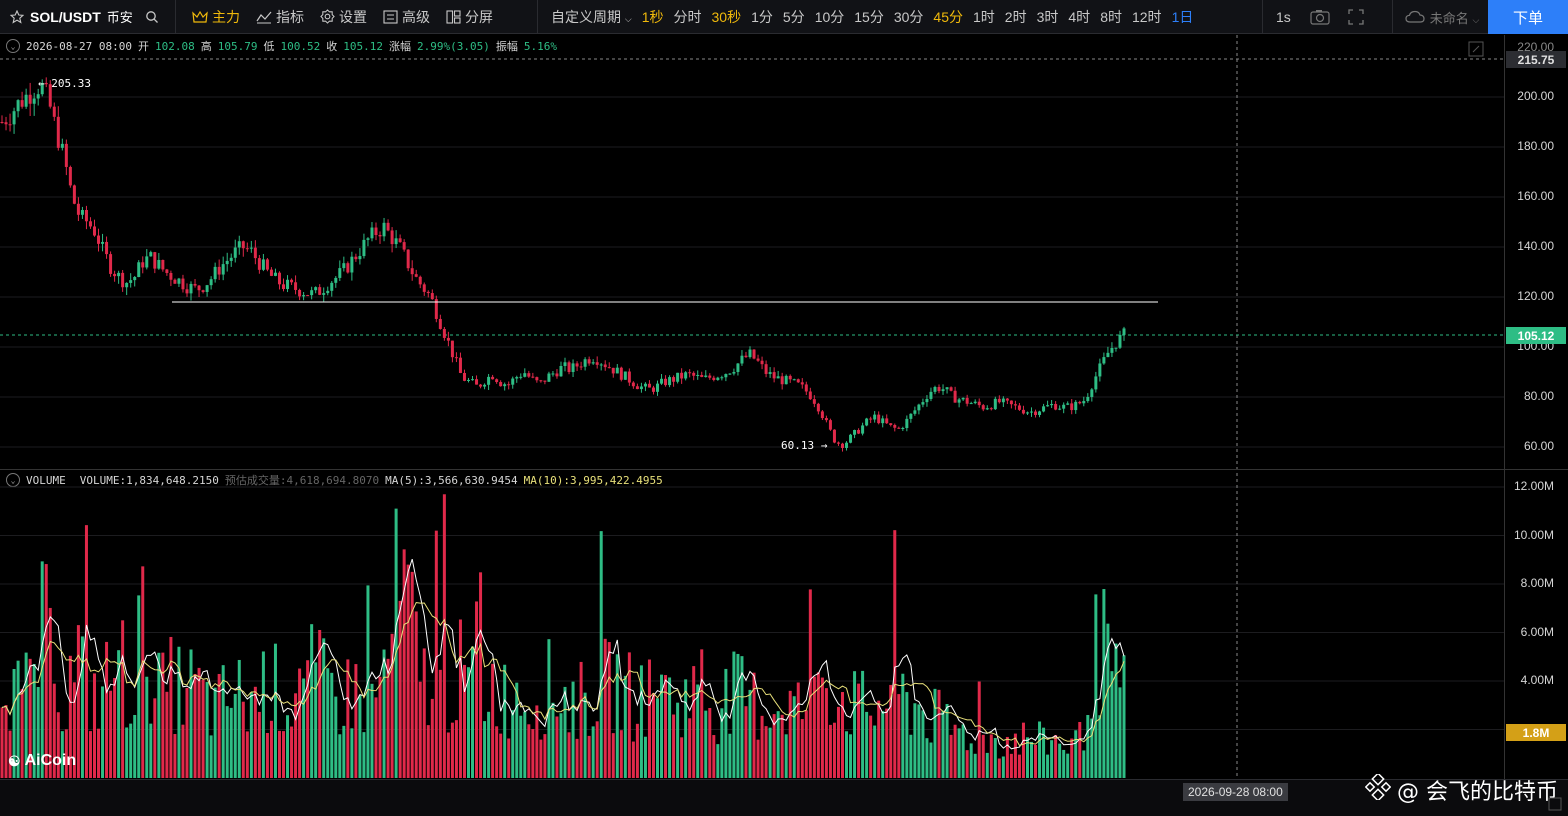 The width and height of the screenshot is (1568, 816). What do you see at coordinates (120, 16) in the screenshot?
I see `exchange-name: 币安` at bounding box center [120, 16].